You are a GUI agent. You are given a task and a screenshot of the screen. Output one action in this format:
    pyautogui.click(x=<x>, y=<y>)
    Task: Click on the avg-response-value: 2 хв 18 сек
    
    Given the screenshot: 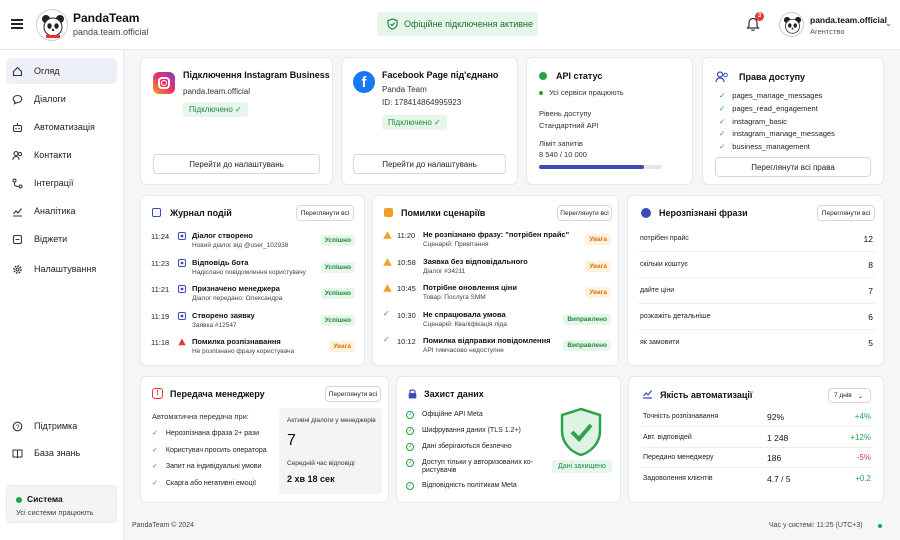 What is the action you would take?
    pyautogui.click(x=311, y=479)
    